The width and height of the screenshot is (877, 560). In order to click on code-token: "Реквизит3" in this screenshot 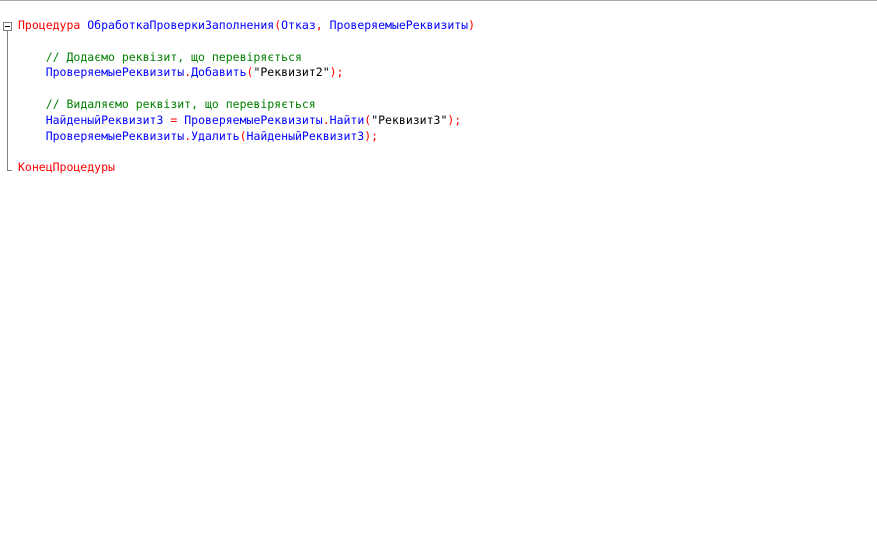, I will do `click(409, 119)`.